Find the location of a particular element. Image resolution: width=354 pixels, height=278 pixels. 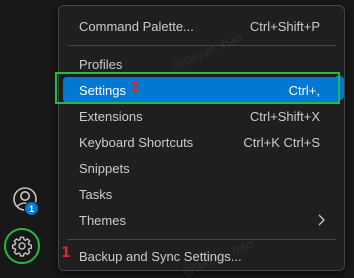

annotation-step-2: 2 is located at coordinates (135, 88).